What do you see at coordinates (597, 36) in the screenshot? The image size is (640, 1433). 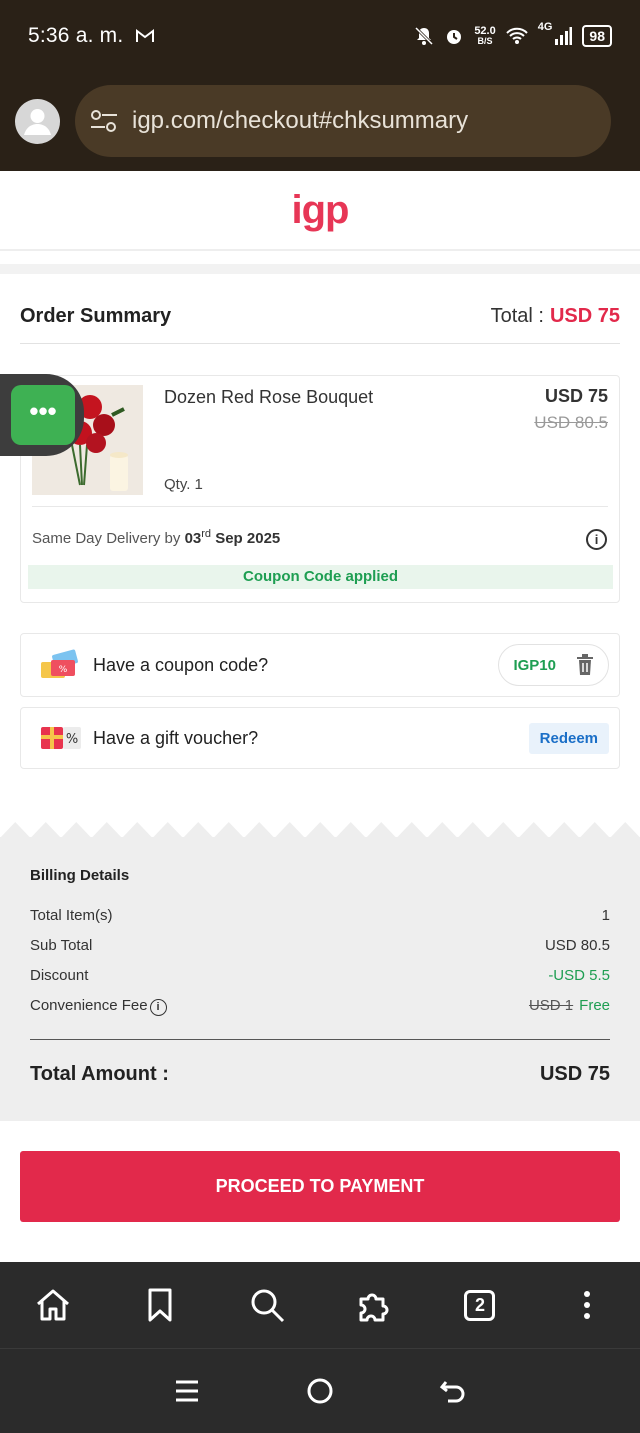 I see `battery-icon: 98` at bounding box center [597, 36].